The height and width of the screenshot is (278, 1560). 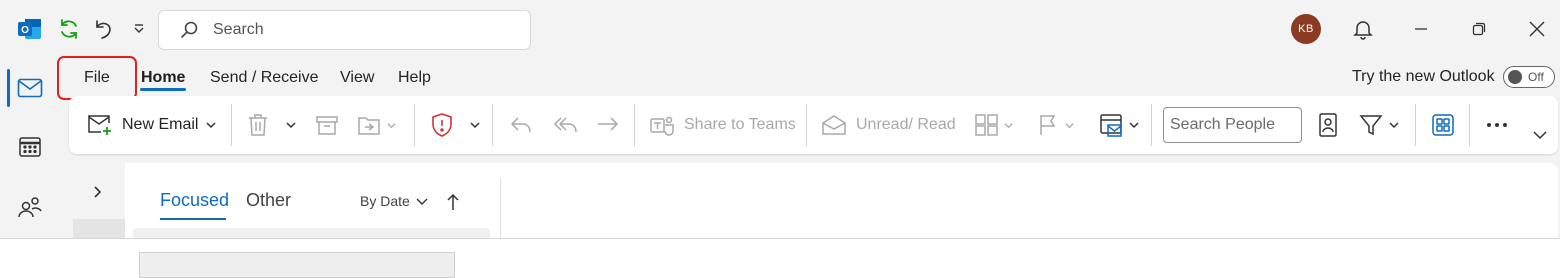 What do you see at coordinates (1371, 125) in the screenshot?
I see `filter-icon` at bounding box center [1371, 125].